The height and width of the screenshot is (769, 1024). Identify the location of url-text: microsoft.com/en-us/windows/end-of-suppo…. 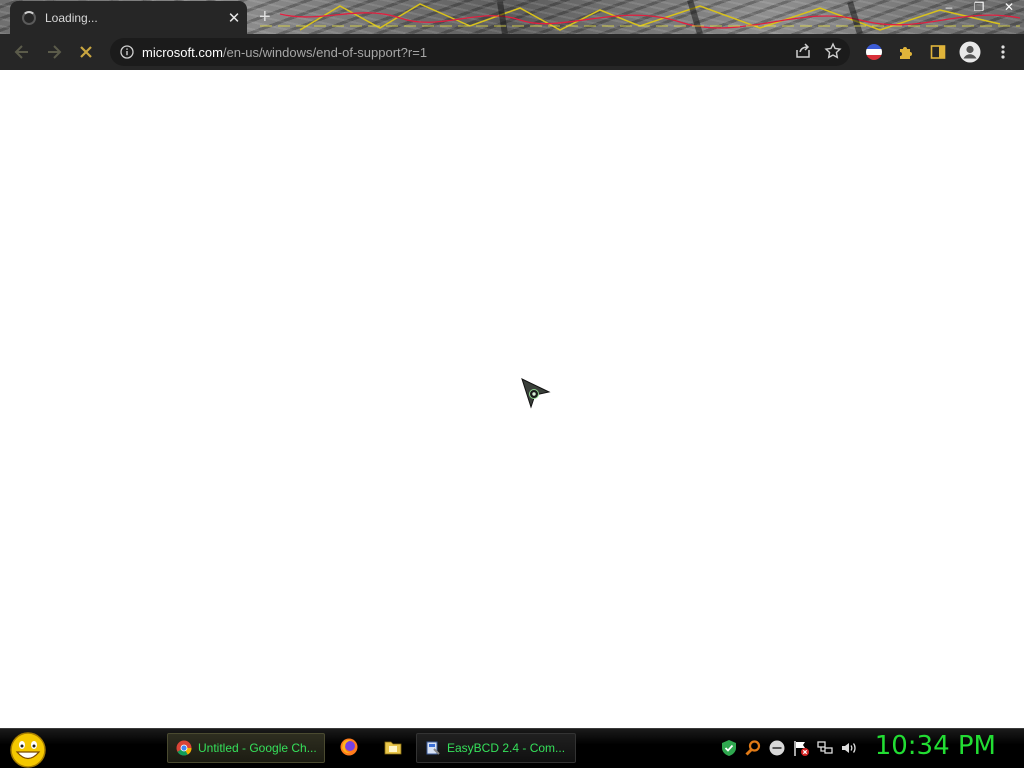
(284, 52).